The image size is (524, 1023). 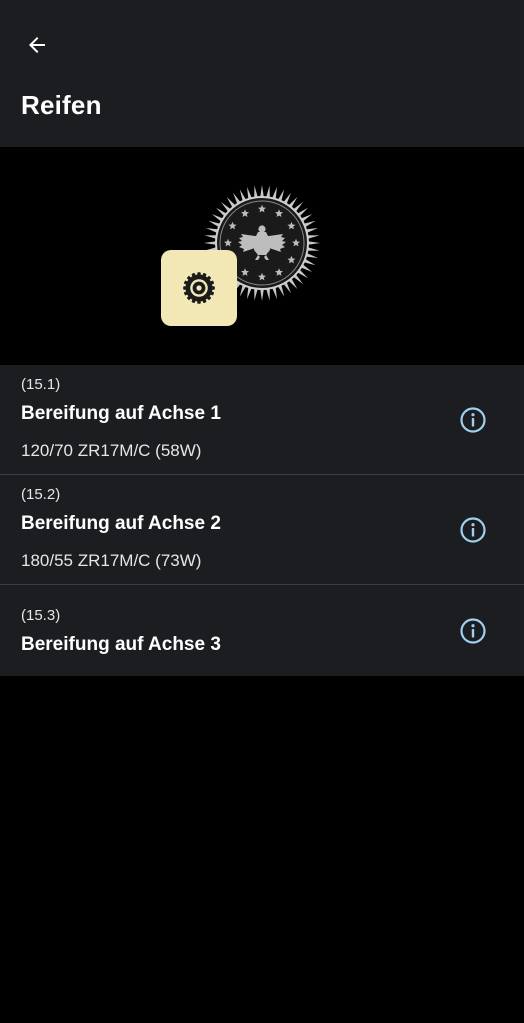 I want to click on arrow-back-icon, so click(x=37, y=45).